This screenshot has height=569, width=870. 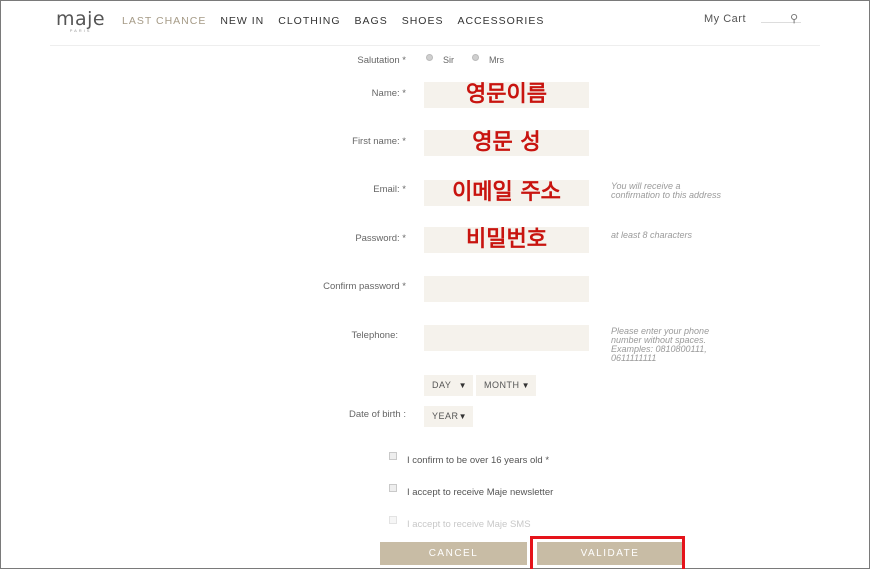 I want to click on cancel-button: CANCEL, so click(x=453, y=553).